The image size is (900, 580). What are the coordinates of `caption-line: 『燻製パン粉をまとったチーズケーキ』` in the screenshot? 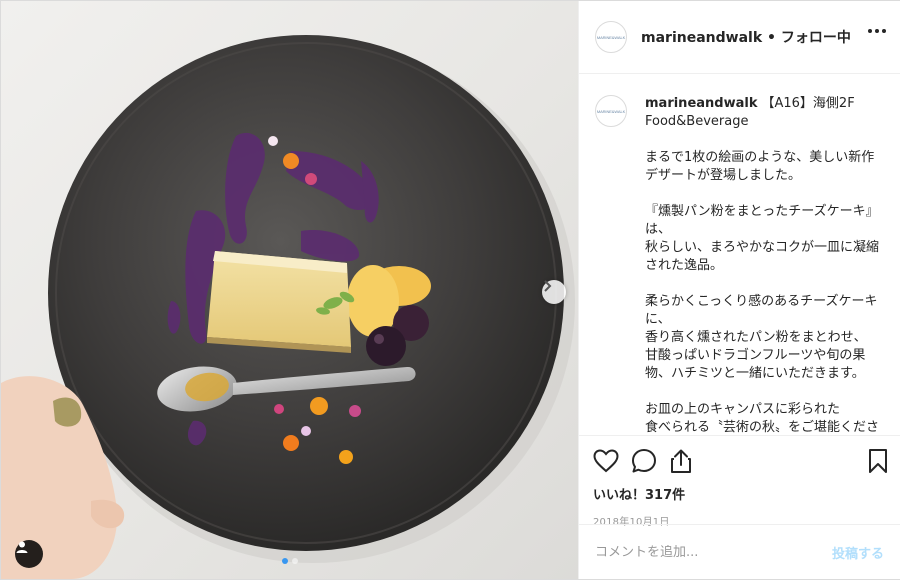 It's located at (762, 211).